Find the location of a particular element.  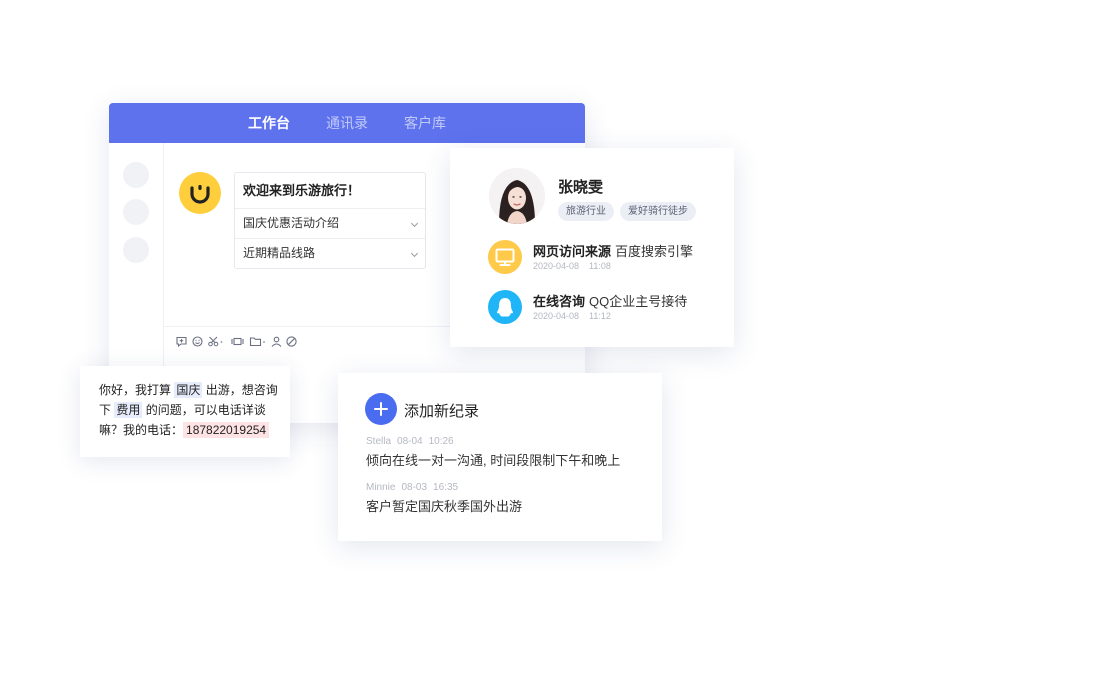

scissors-icon is located at coordinates (216, 341).